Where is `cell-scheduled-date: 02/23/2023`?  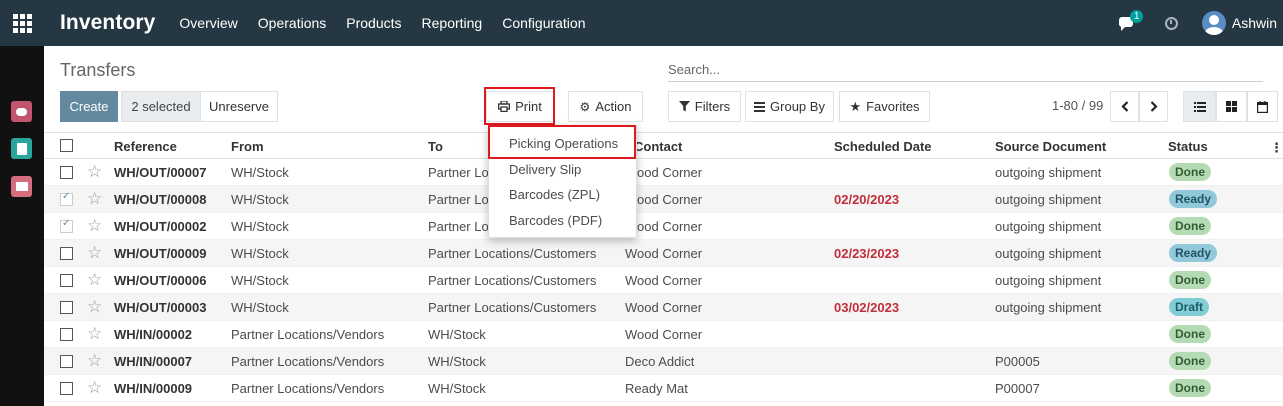
cell-scheduled-date: 02/23/2023 is located at coordinates (867, 253).